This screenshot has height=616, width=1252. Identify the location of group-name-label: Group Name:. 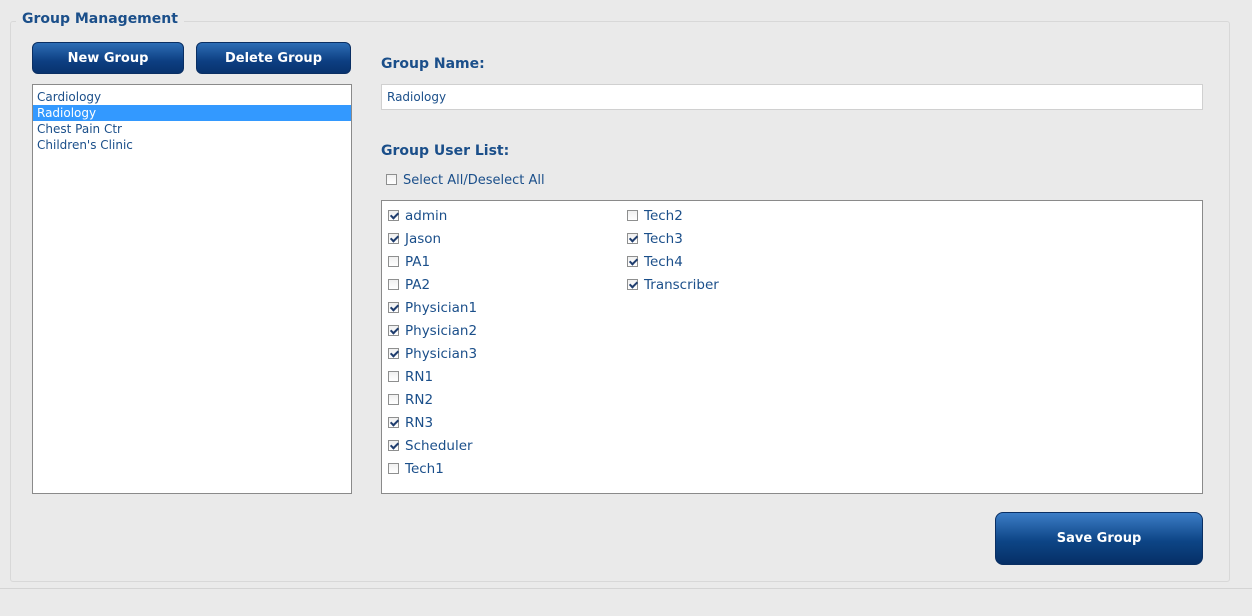
(433, 64).